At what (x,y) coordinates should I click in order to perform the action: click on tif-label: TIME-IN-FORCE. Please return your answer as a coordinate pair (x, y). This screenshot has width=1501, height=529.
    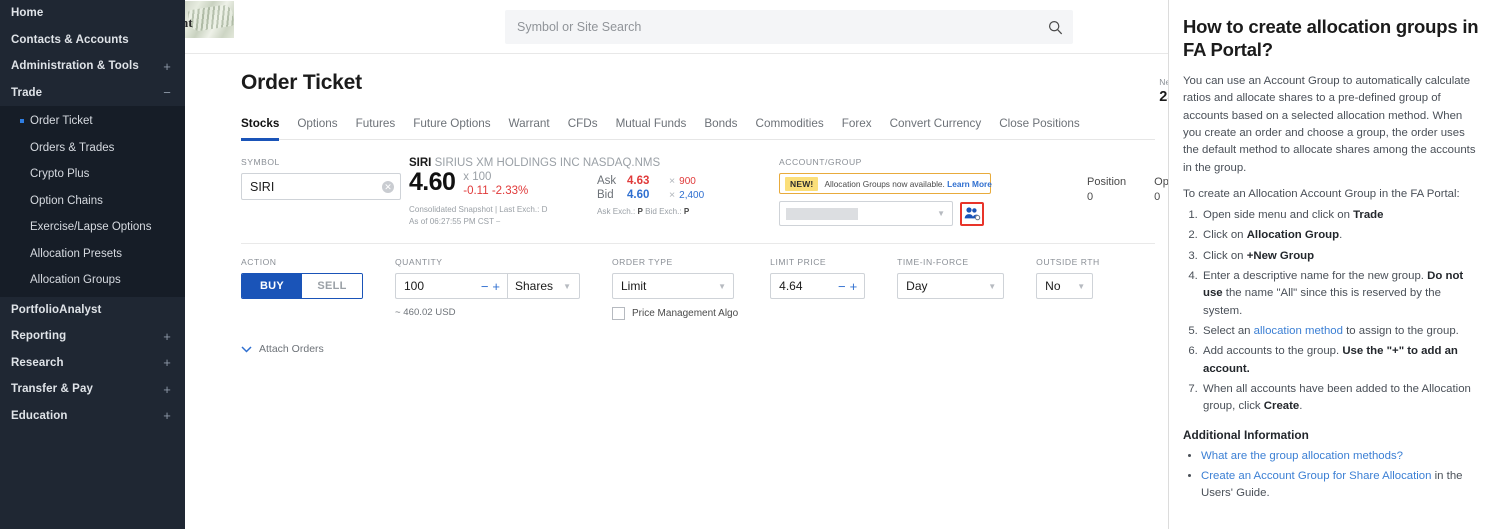
    Looking at the image, I should click on (933, 262).